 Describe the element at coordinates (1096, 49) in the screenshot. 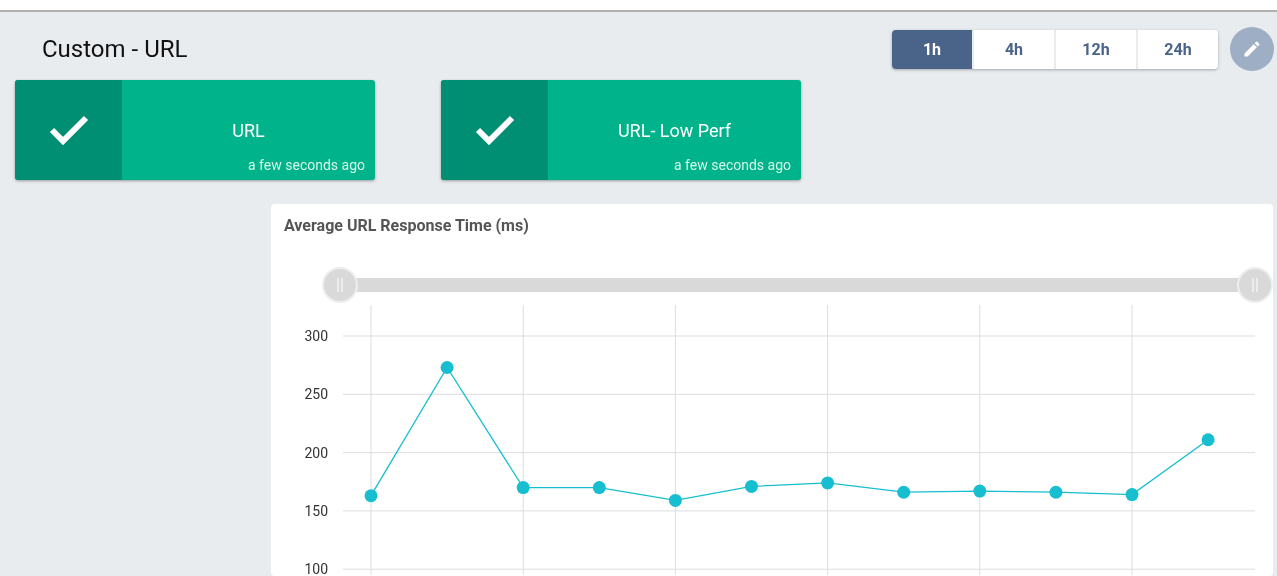

I see `time-range-button: 12h` at that location.